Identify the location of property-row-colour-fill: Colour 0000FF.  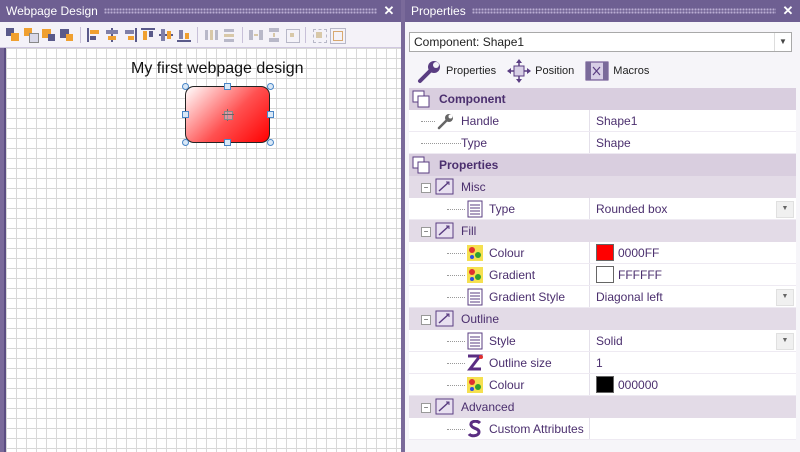
(602, 253).